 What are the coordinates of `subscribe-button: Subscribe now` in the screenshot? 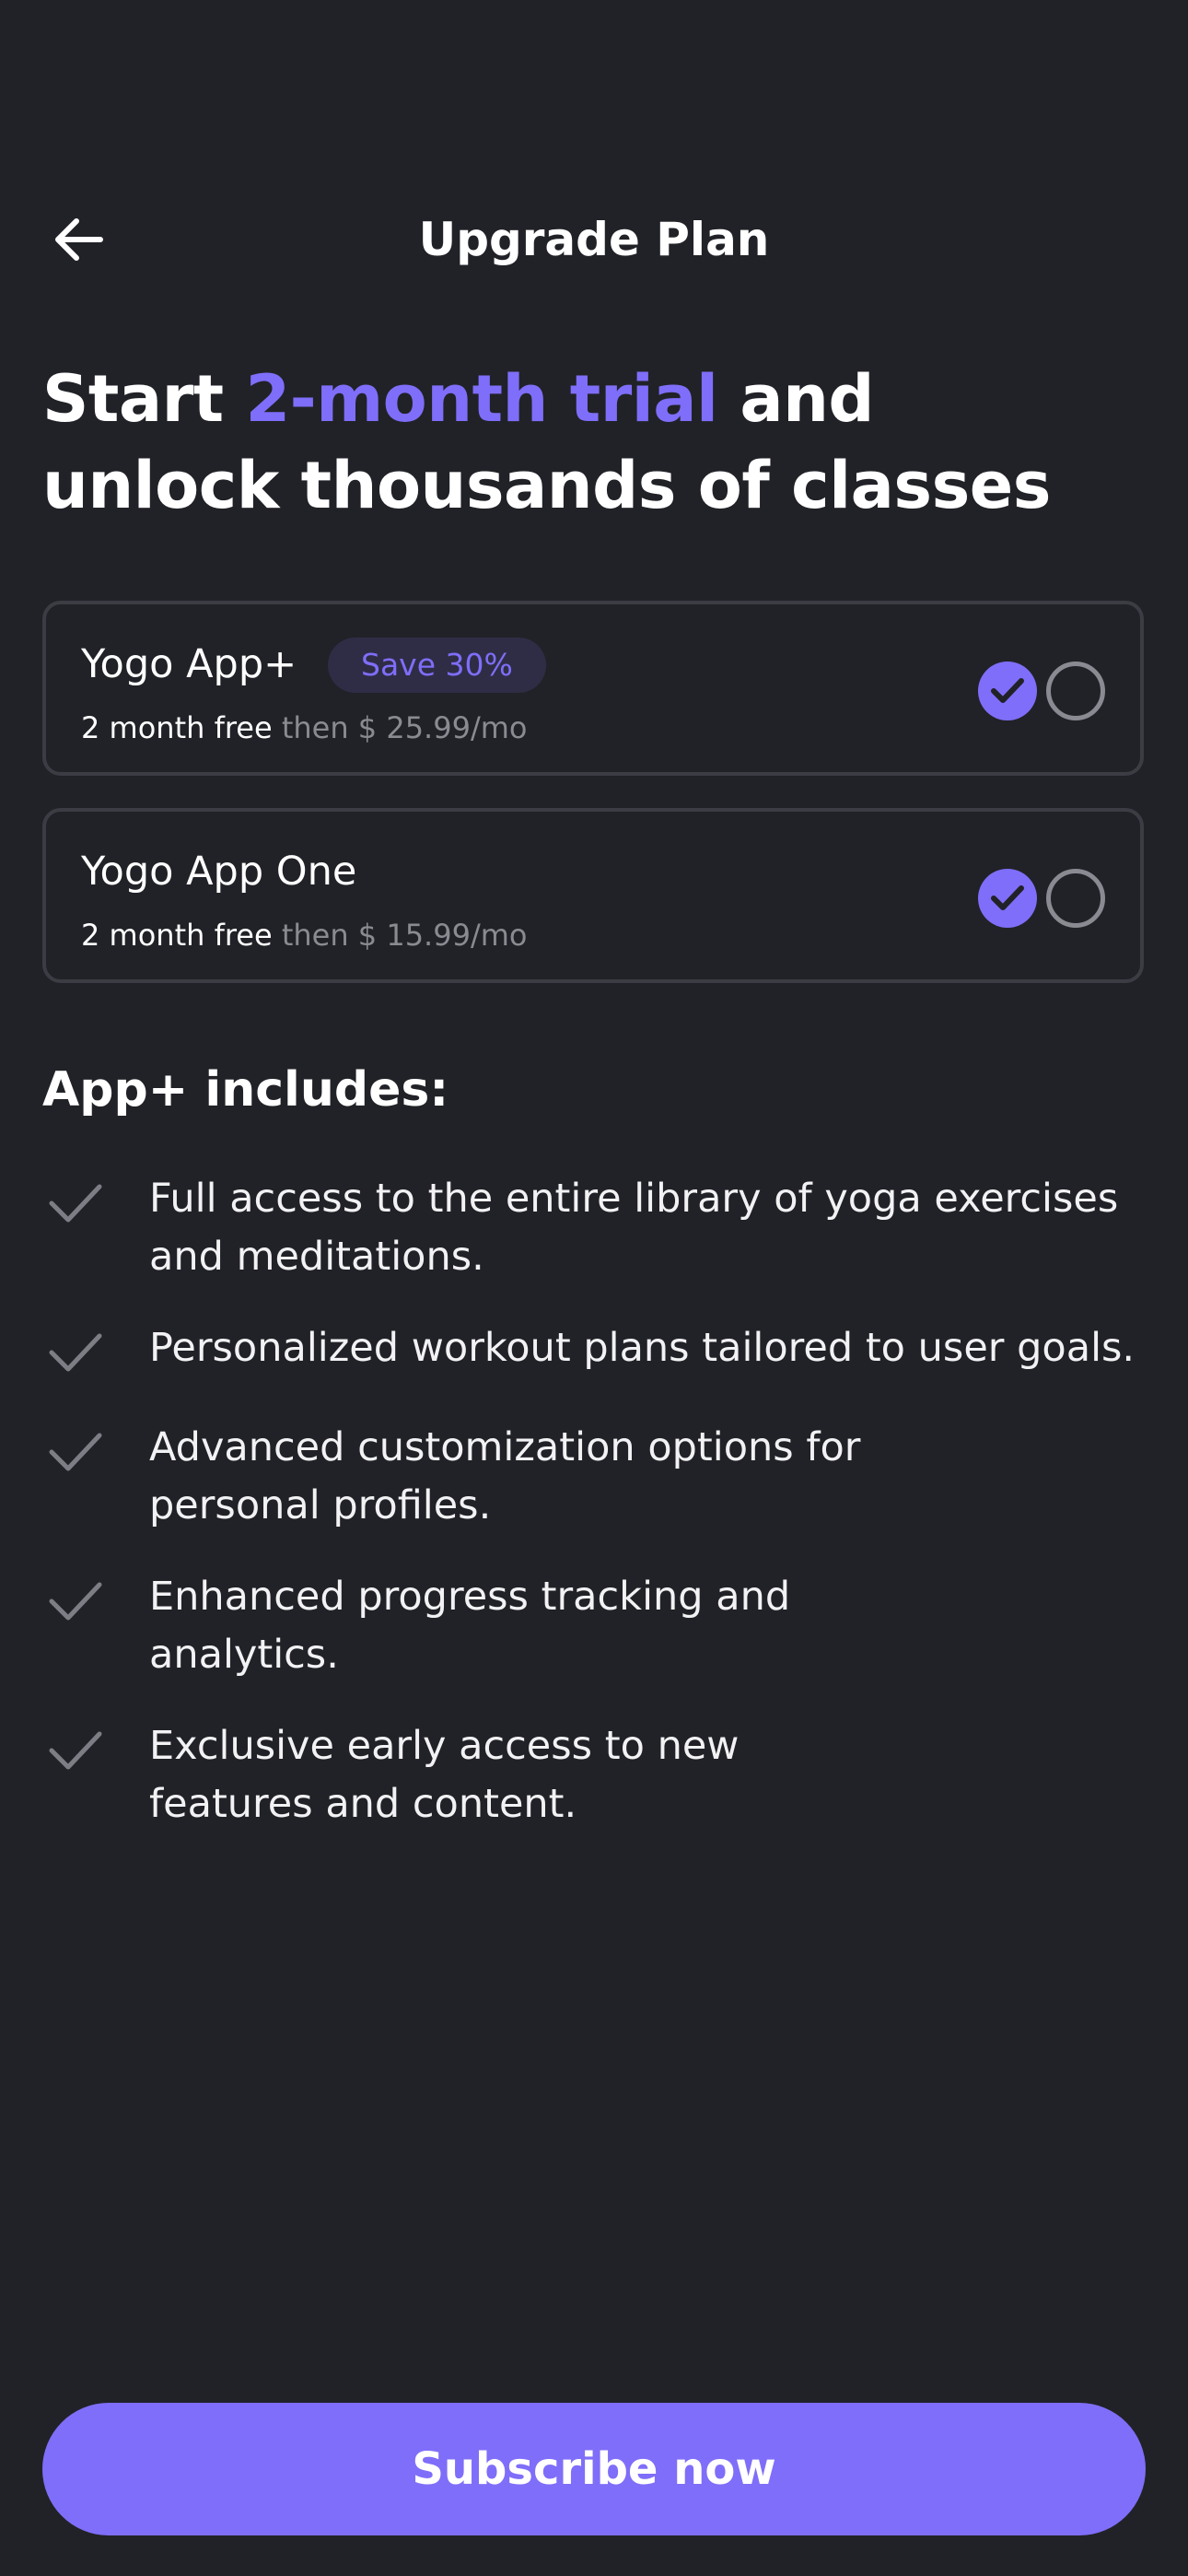 It's located at (594, 2469).